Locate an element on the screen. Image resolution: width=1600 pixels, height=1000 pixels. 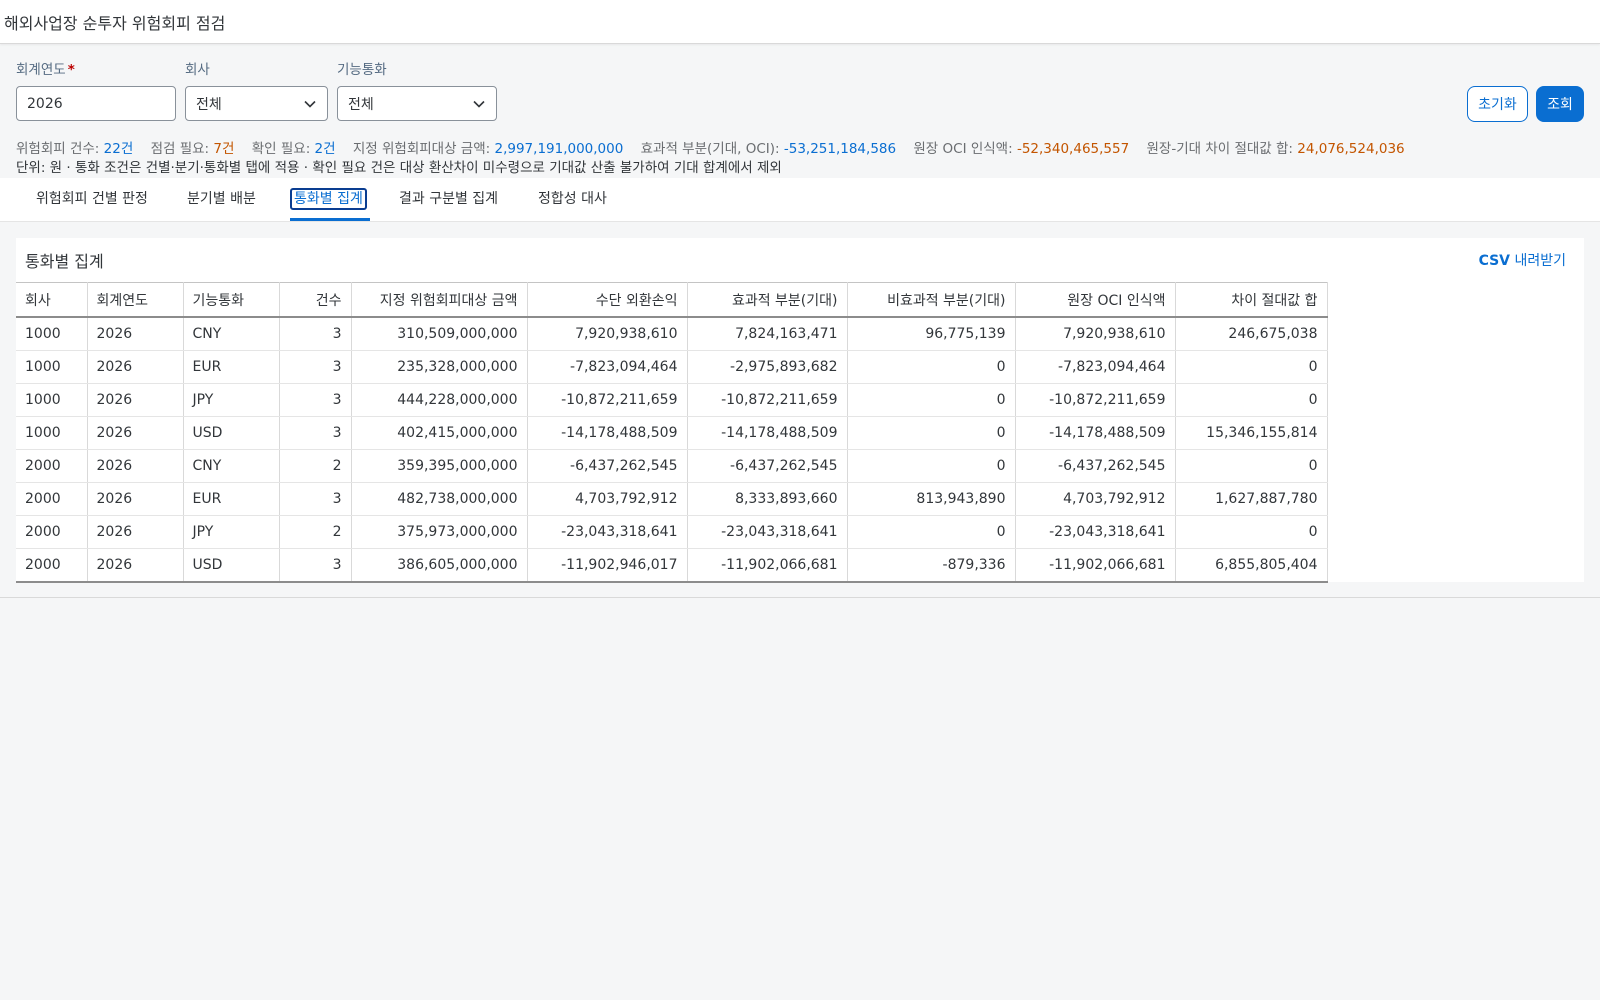
cell-ineffective-portion: 96,775,139 is located at coordinates (931, 334).